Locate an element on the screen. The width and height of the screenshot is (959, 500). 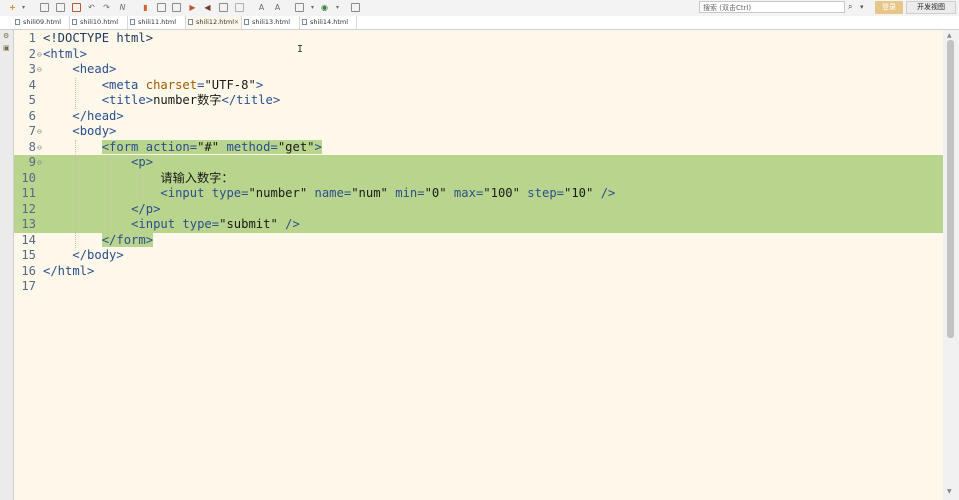
scroll-up-icon: ▲ is located at coordinates (949, 35).